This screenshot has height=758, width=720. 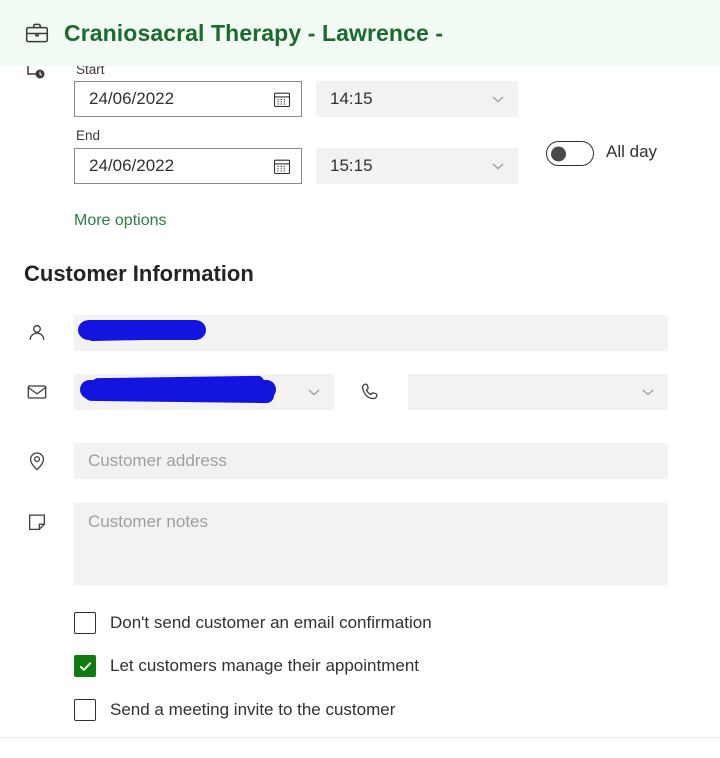 What do you see at coordinates (85, 710) in the screenshot?
I see `checkbox-meeting-invite` at bounding box center [85, 710].